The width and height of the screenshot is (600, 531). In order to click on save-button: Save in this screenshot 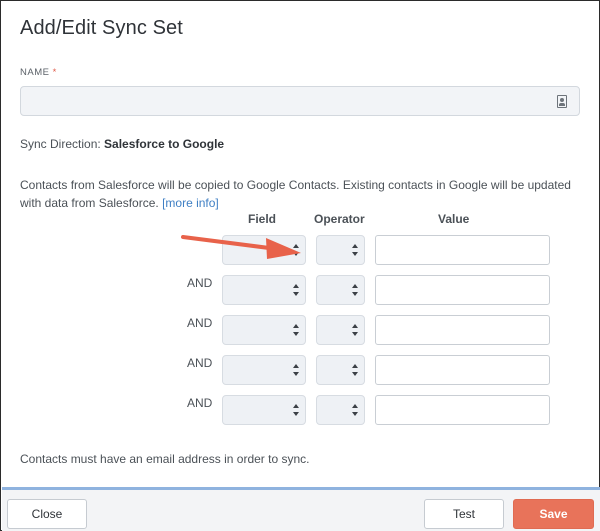, I will do `click(553, 514)`.